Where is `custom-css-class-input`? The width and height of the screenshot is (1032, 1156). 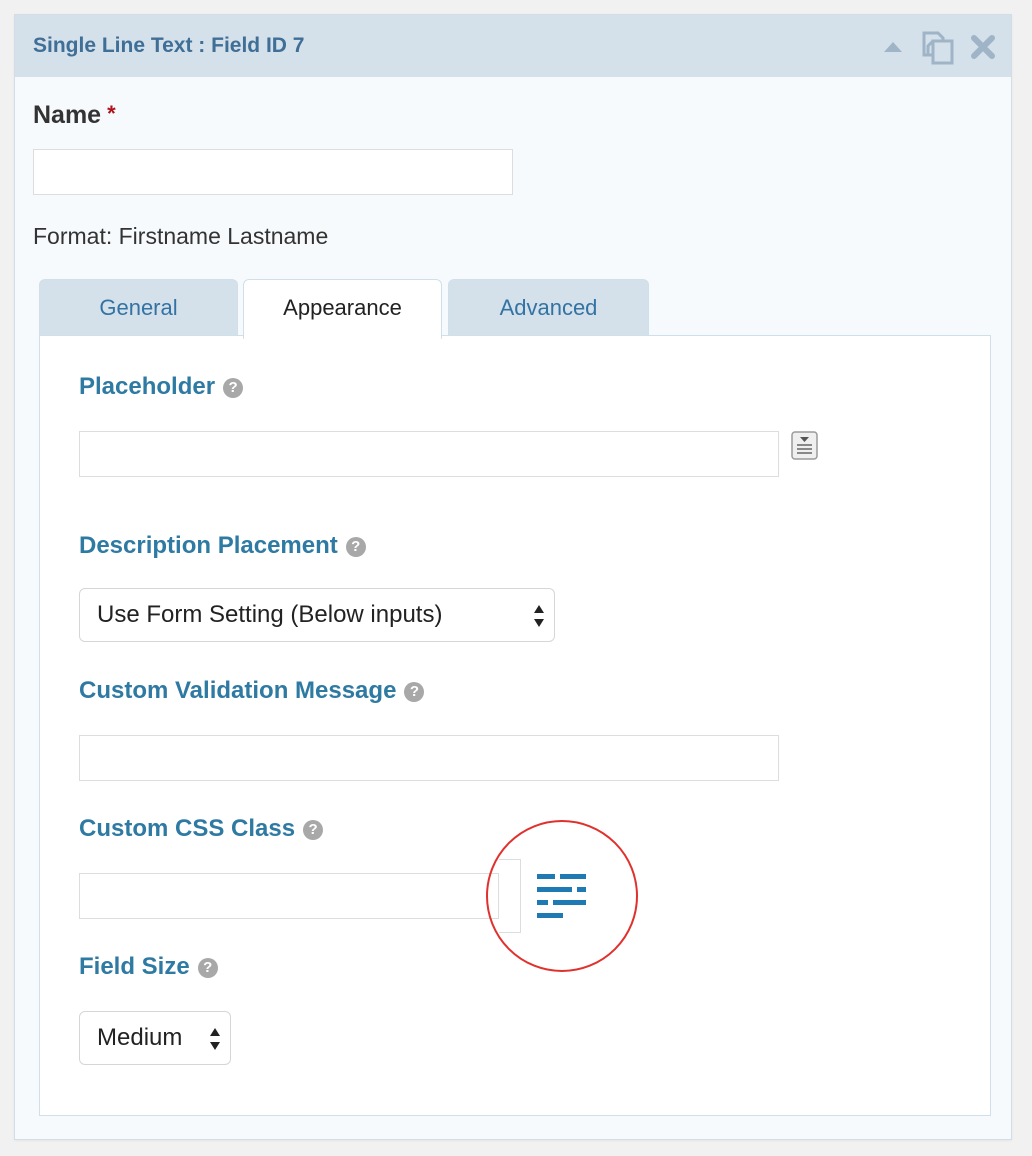 custom-css-class-input is located at coordinates (289, 896).